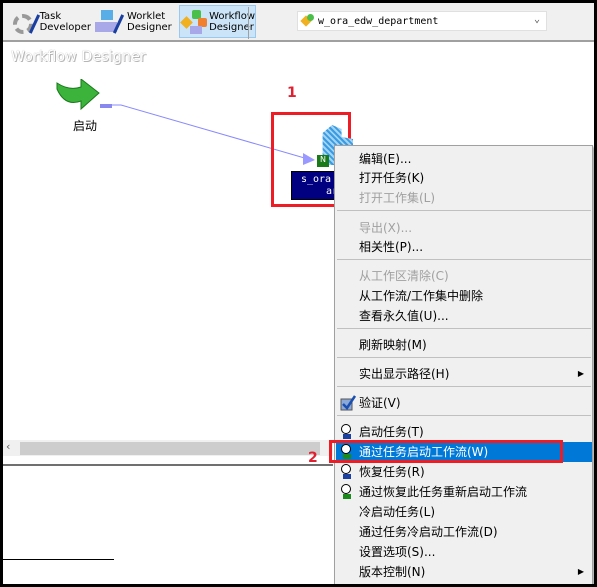 The image size is (597, 587). What do you see at coordinates (391, 432) in the screenshot?
I see `menu-item-label: 启动任务(T)` at bounding box center [391, 432].